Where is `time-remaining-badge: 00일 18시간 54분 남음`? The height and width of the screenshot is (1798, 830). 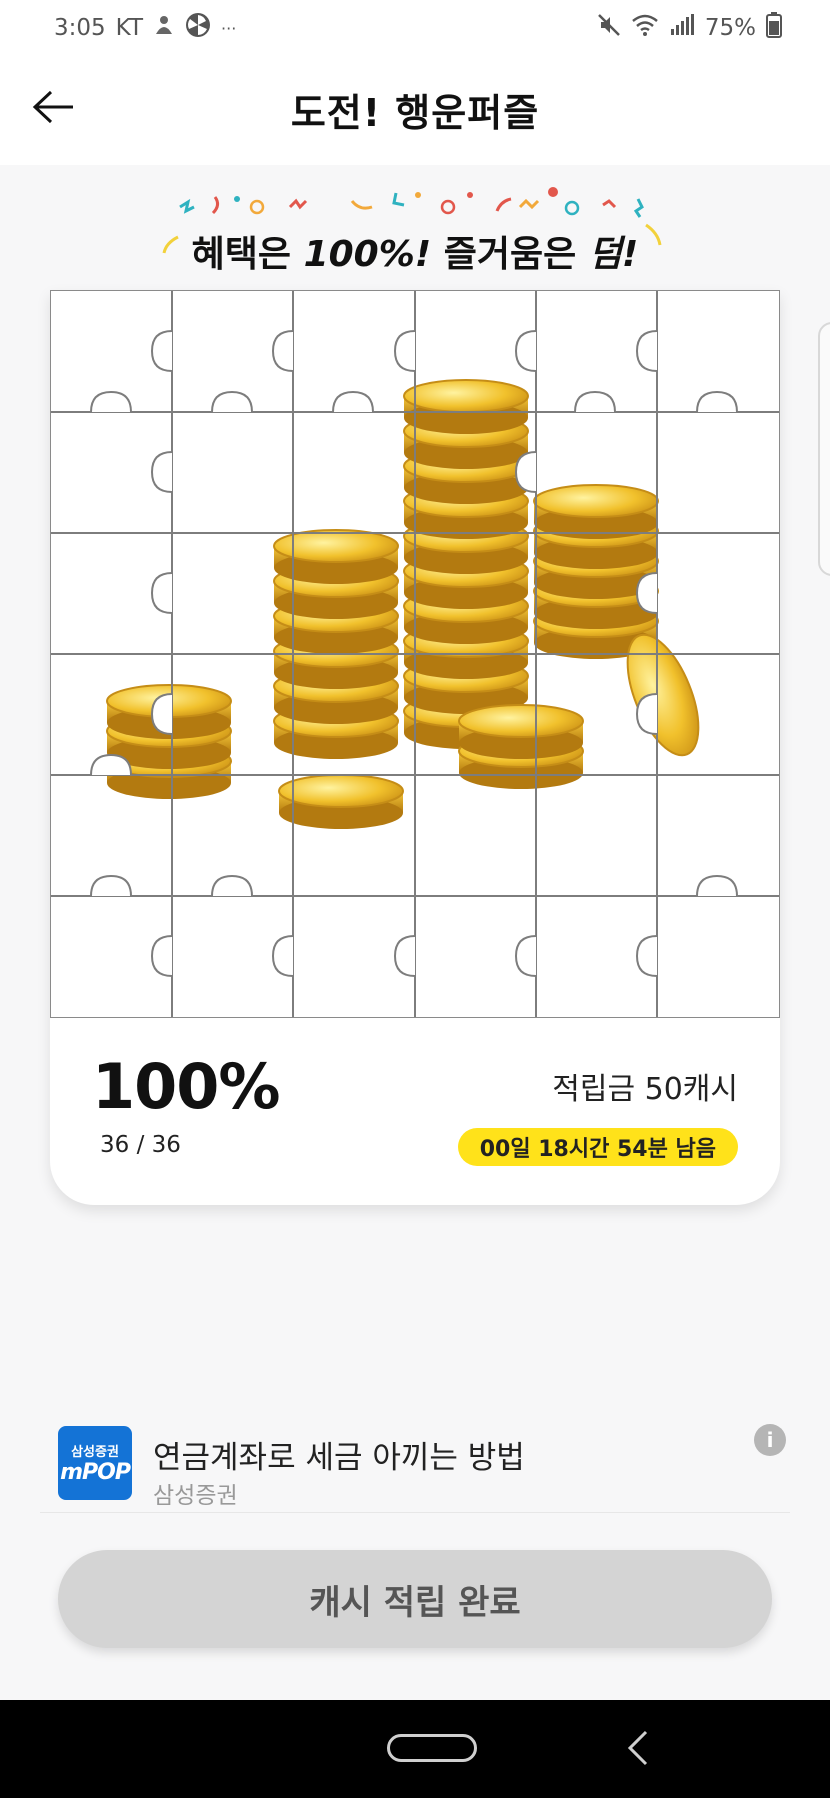 time-remaining-badge: 00일 18시간 54분 남음 is located at coordinates (597, 1147).